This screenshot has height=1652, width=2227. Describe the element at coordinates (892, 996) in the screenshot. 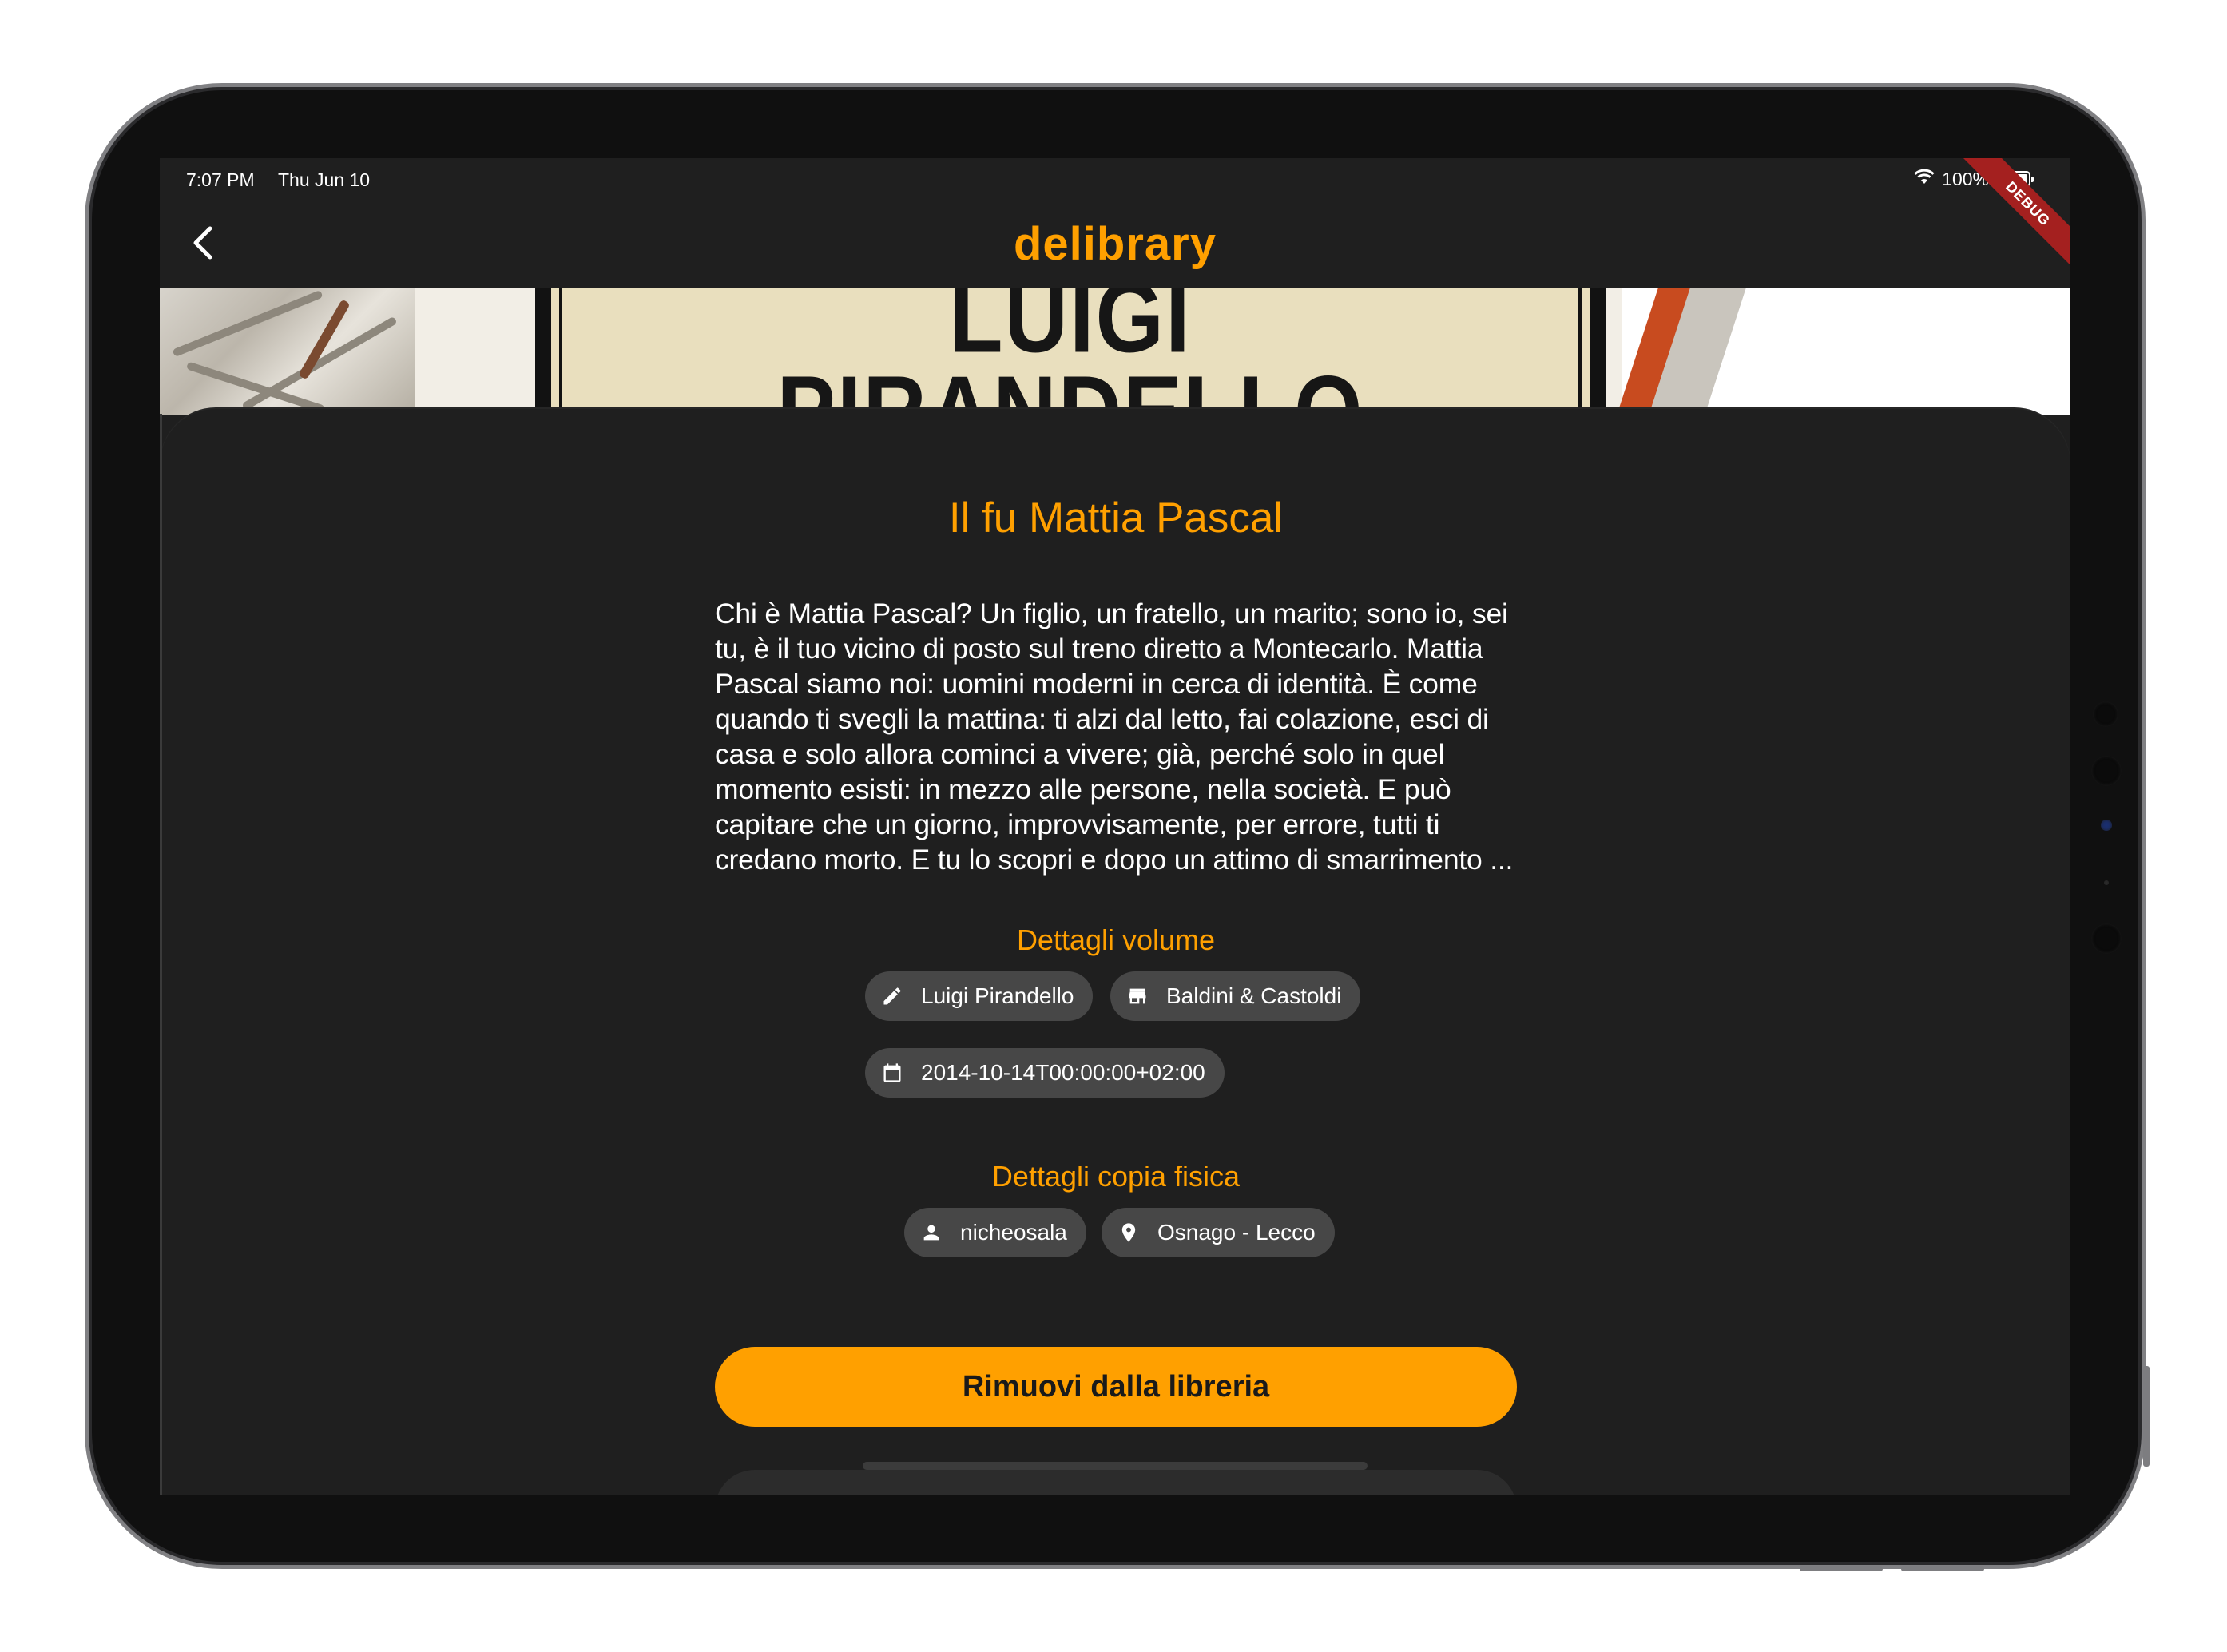

I see `pencil-icon` at that location.